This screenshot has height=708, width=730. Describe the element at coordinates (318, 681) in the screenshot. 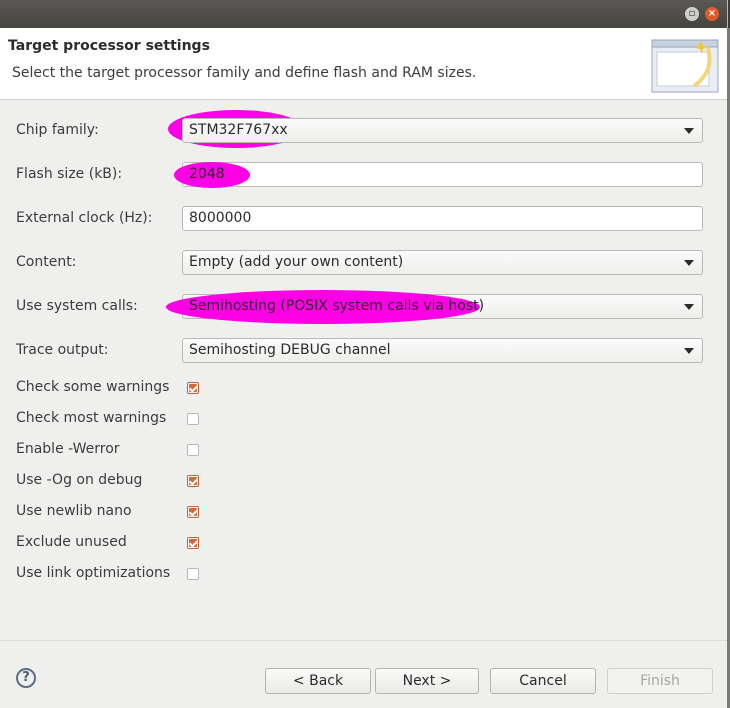

I see `back-button: < Back` at that location.